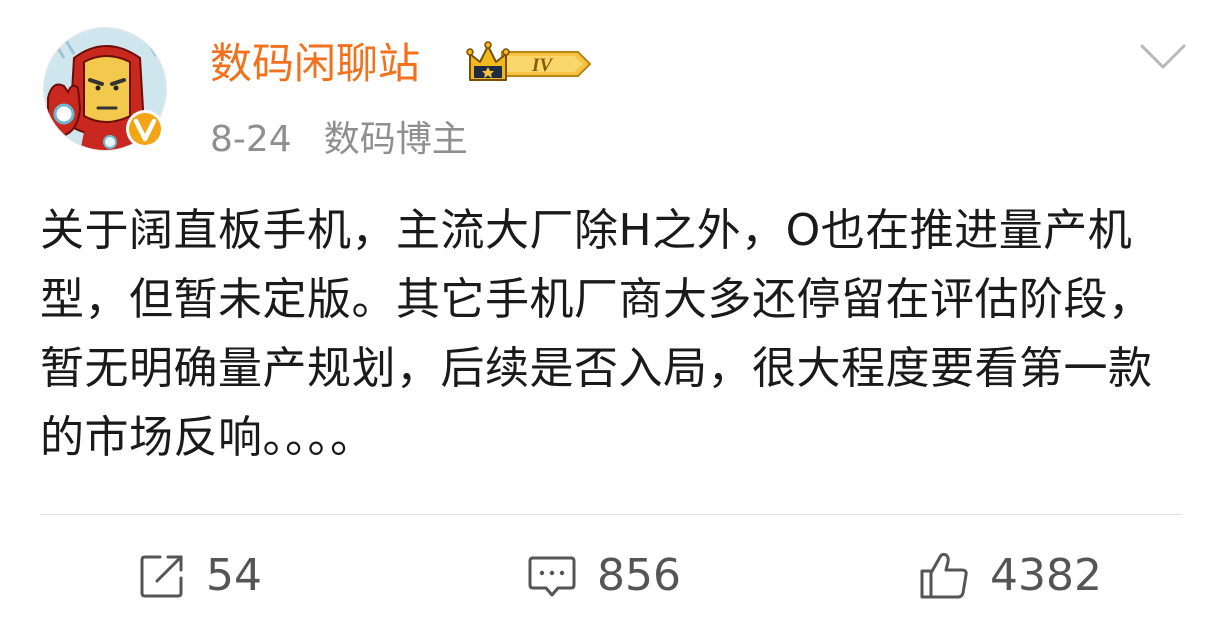 The width and height of the screenshot is (1219, 624). Describe the element at coordinates (944, 576) in the screenshot. I see `thumbs-up-icon` at that location.